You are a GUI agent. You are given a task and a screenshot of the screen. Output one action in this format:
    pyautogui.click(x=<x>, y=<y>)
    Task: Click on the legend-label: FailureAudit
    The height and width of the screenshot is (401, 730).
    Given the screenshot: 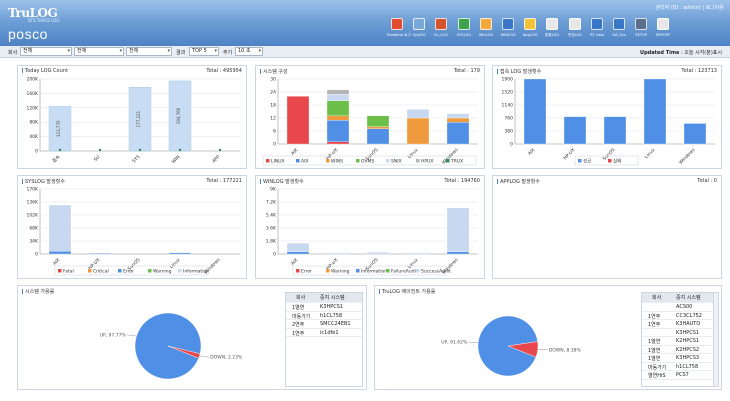 What is the action you would take?
    pyautogui.click(x=404, y=272)
    